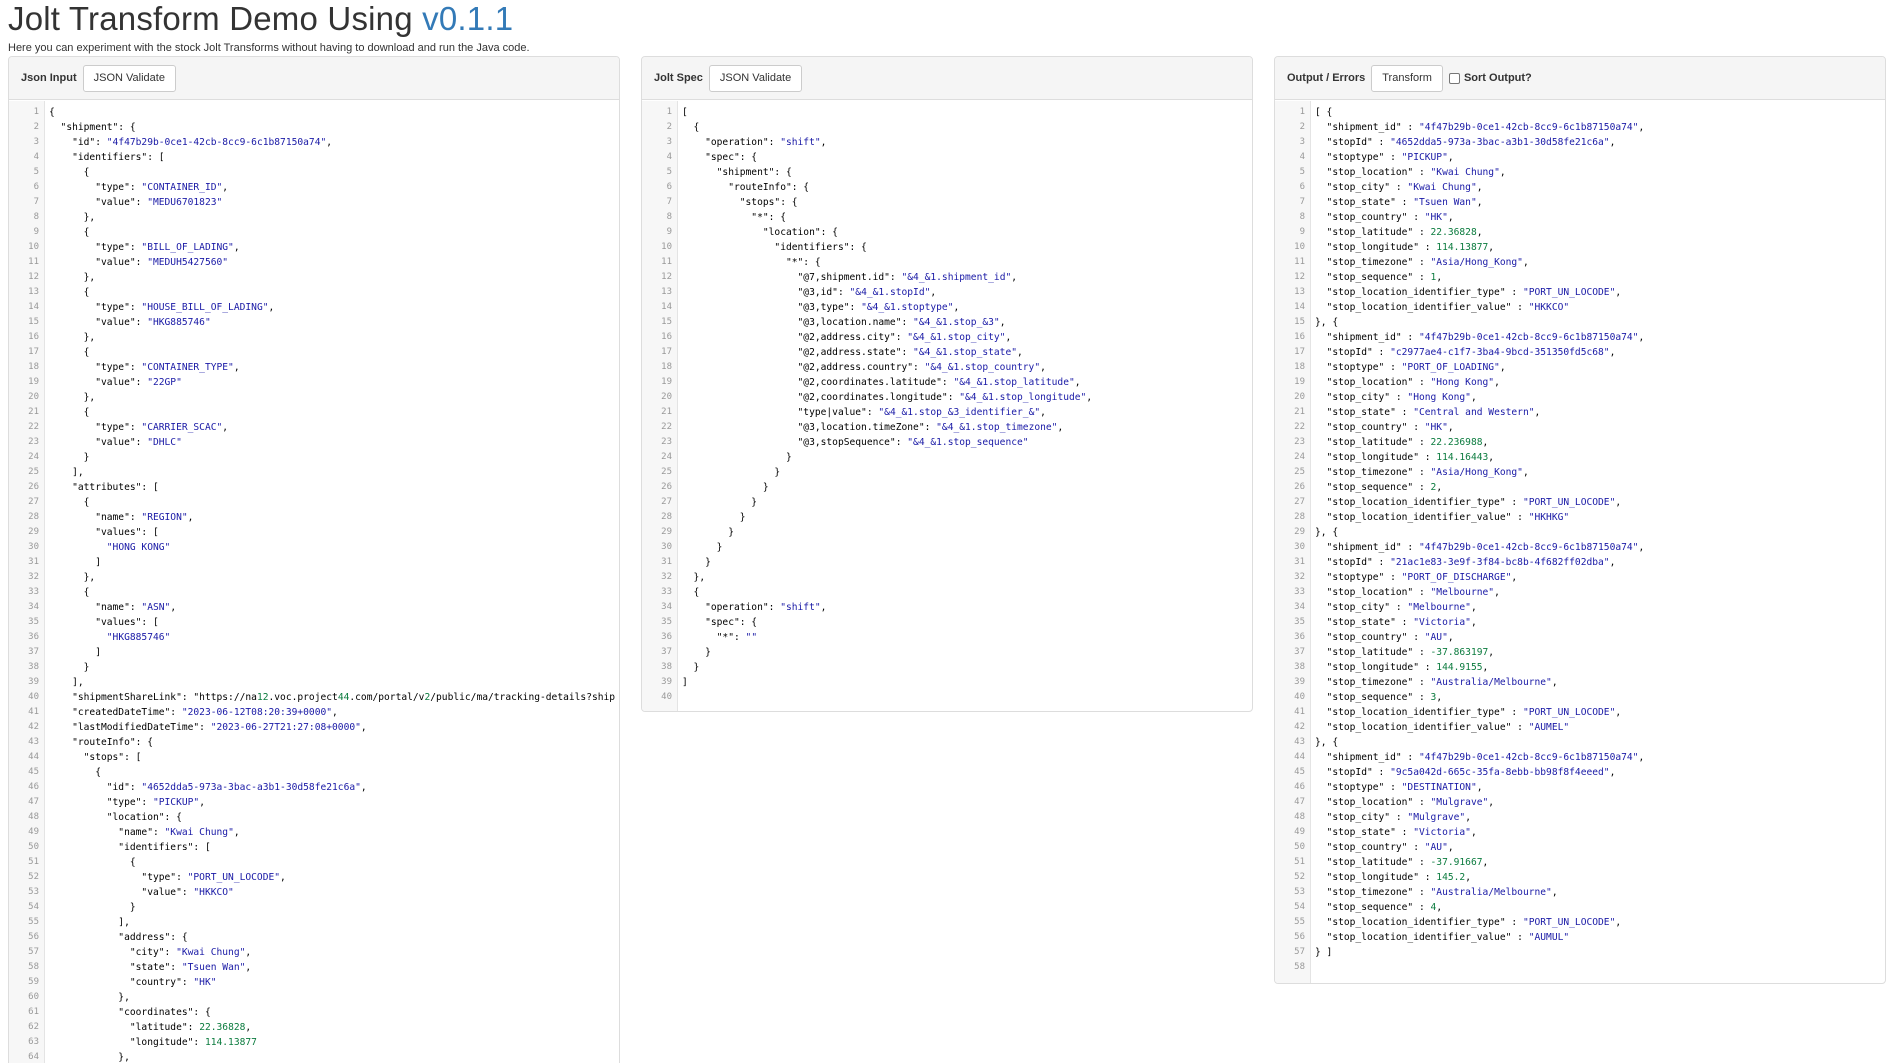 The image size is (1889, 1063). I want to click on json-input-line: 61 "coordinates": {, so click(314, 1012).